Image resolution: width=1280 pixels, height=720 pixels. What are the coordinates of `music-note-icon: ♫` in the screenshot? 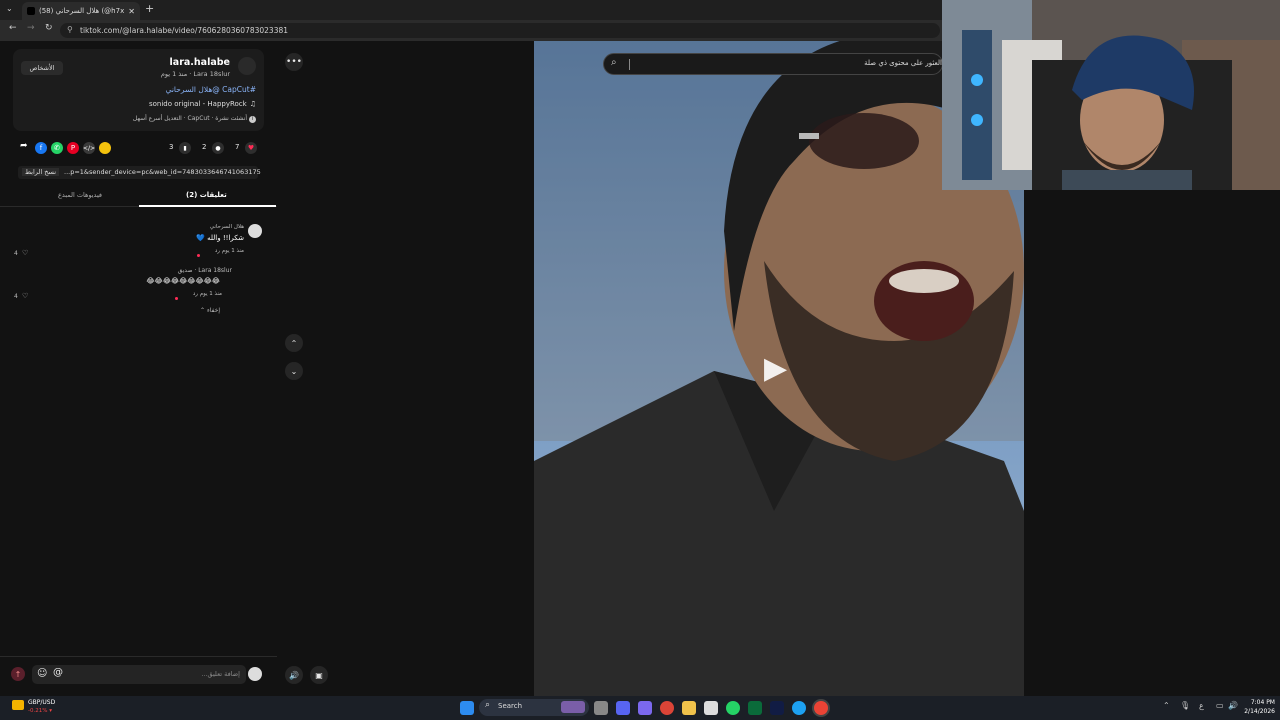 It's located at (252, 104).